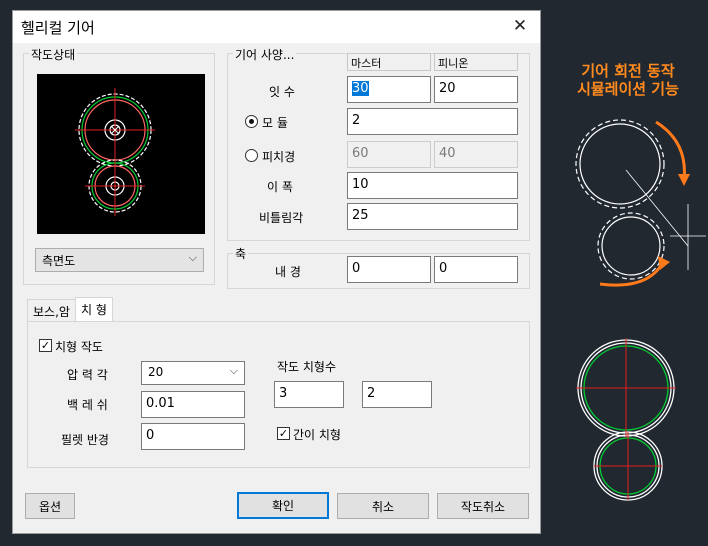  I want to click on fillet-label: 필렛 반경, so click(85, 440).